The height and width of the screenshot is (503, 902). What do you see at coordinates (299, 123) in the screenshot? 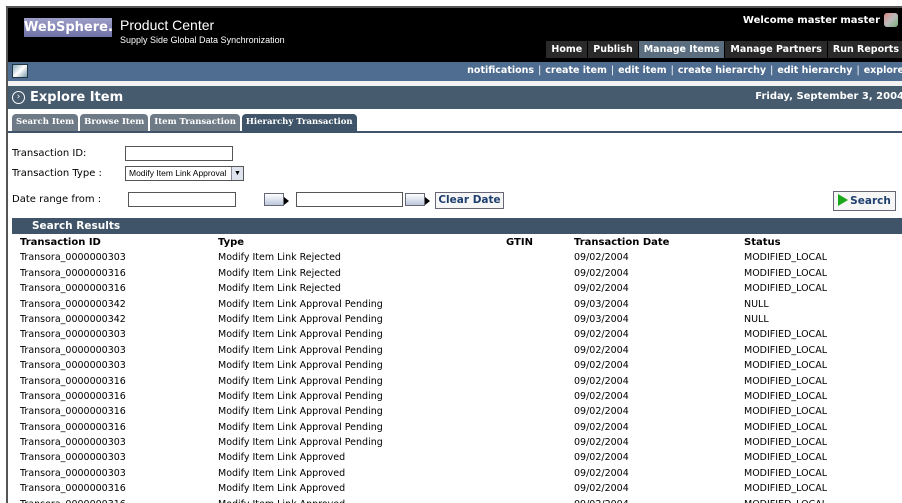
I see `tab-hierarchy-transaction: Hierarchy Transaction` at bounding box center [299, 123].